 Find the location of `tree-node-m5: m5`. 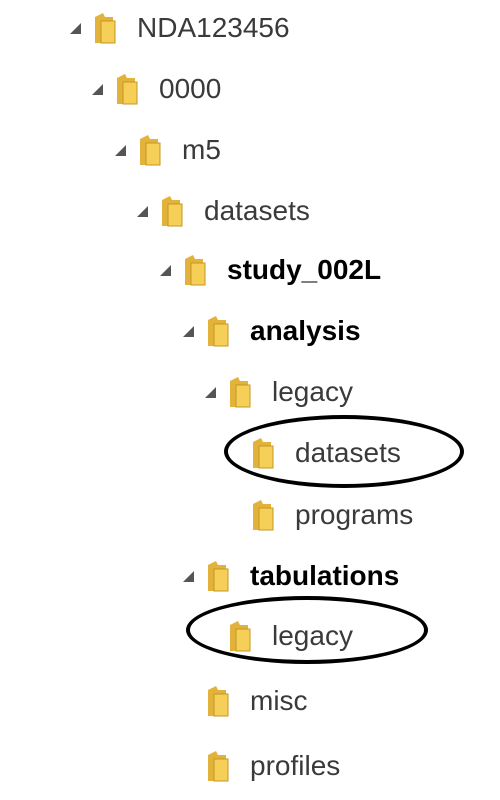

tree-node-m5: m5 is located at coordinates (168, 150).